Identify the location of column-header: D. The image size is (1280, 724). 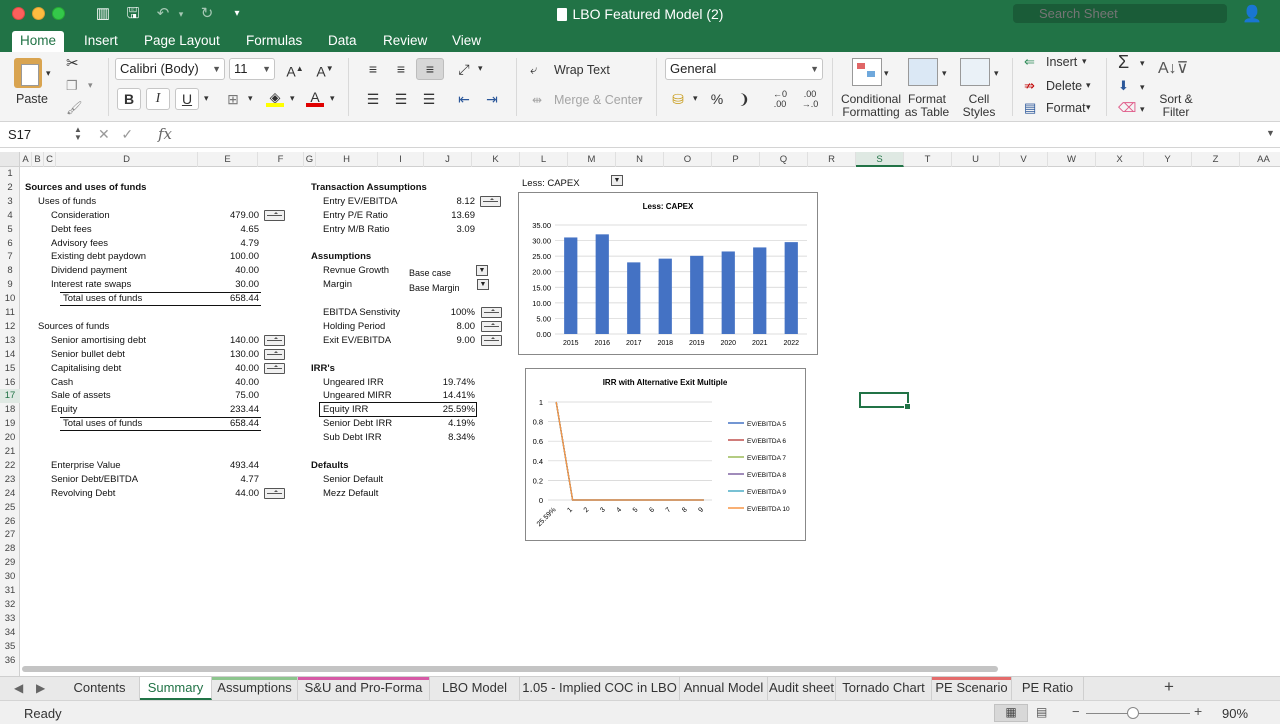
(127, 159).